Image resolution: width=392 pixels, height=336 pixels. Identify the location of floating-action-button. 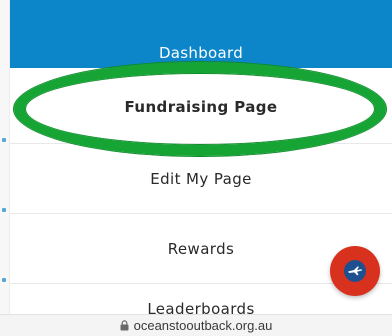
(355, 271).